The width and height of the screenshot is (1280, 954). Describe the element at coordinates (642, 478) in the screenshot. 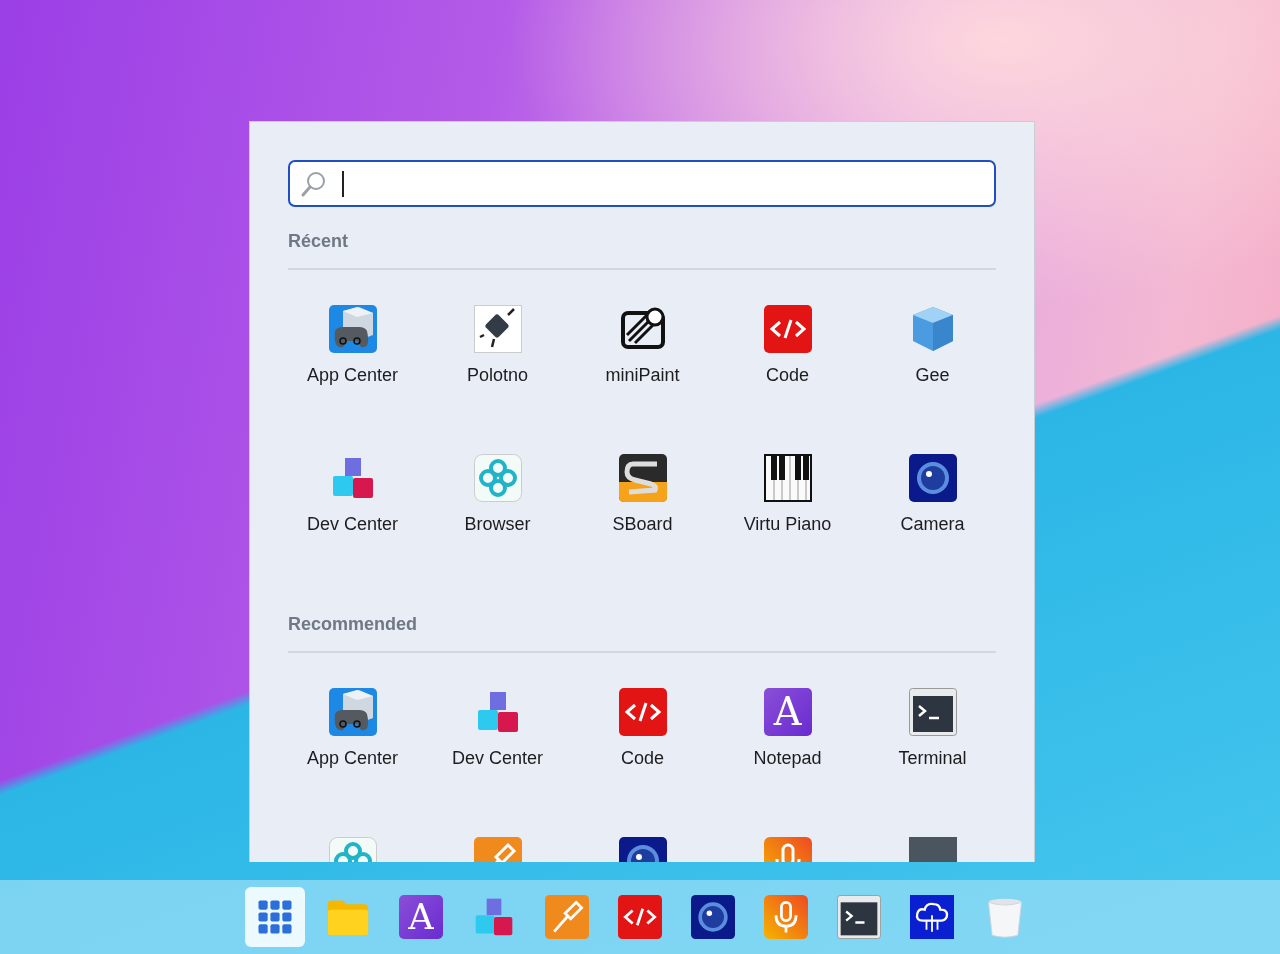

I see `s-board-icon` at that location.